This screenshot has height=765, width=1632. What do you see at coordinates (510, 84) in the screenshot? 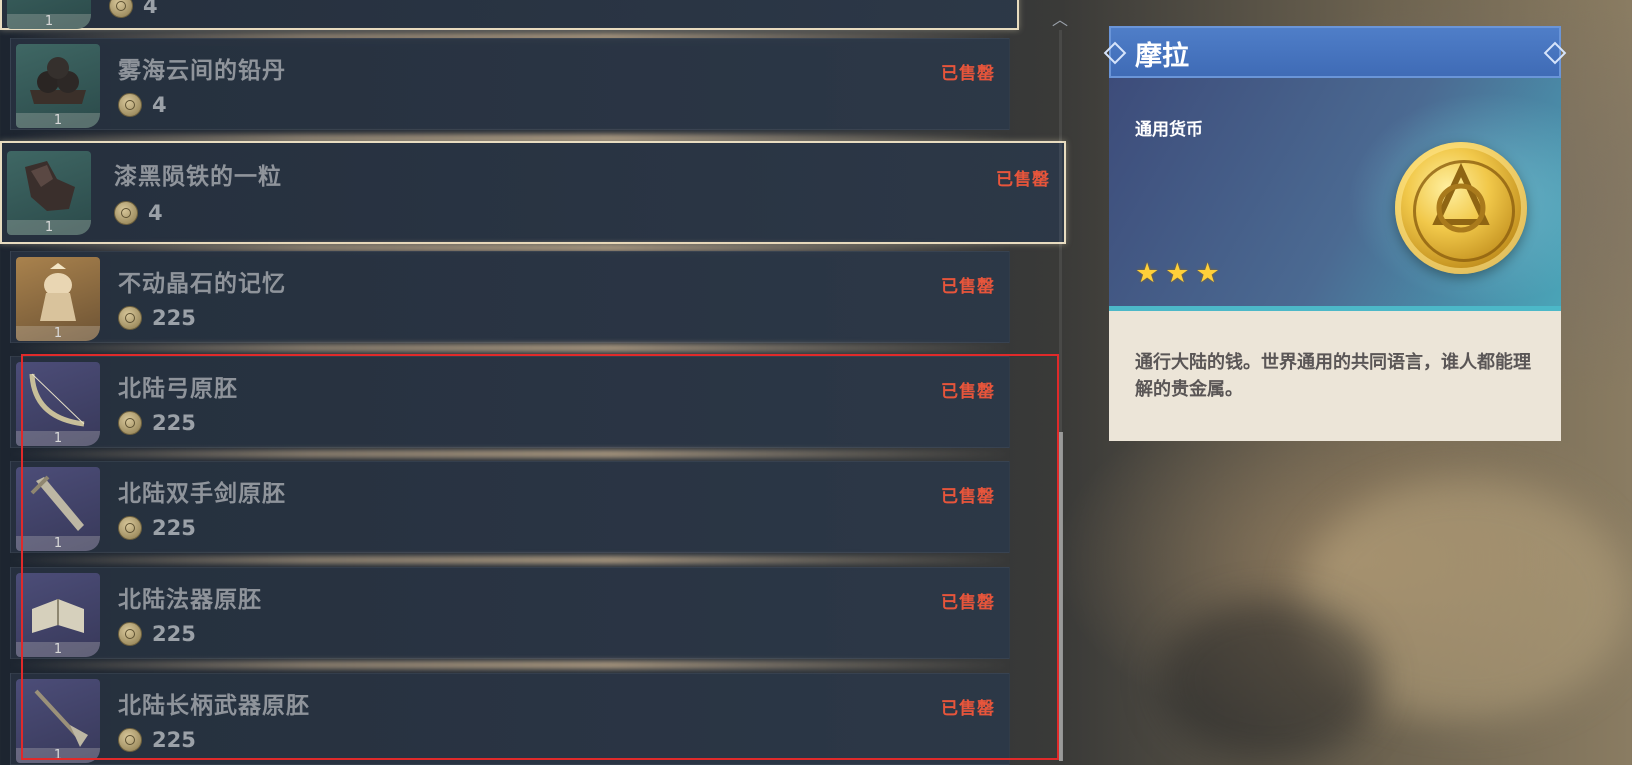
I see `shop-item-row: 1 雾海云间的铅丹 4 已售罄` at bounding box center [510, 84].